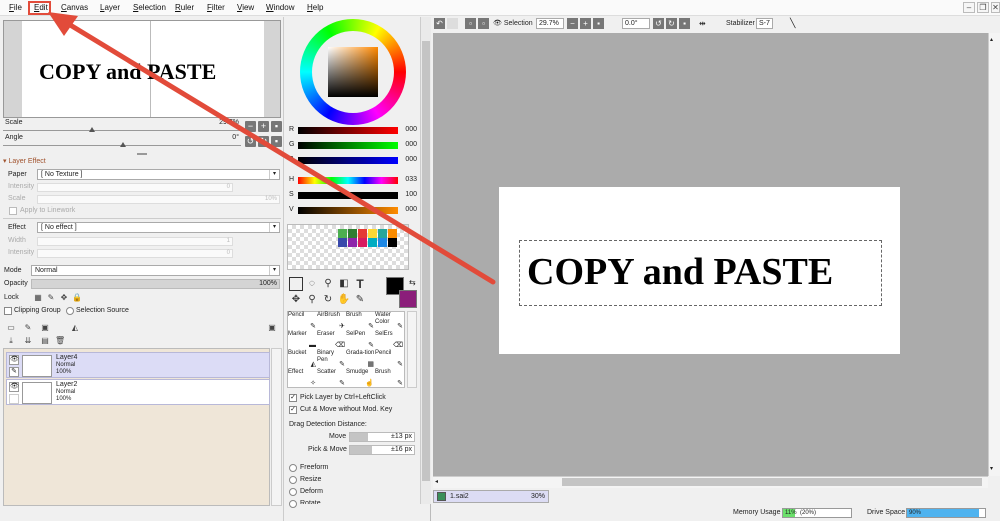 The height and width of the screenshot is (521, 1000). What do you see at coordinates (135, 187) in the screenshot?
I see `intensity-slider: 0` at bounding box center [135, 187].